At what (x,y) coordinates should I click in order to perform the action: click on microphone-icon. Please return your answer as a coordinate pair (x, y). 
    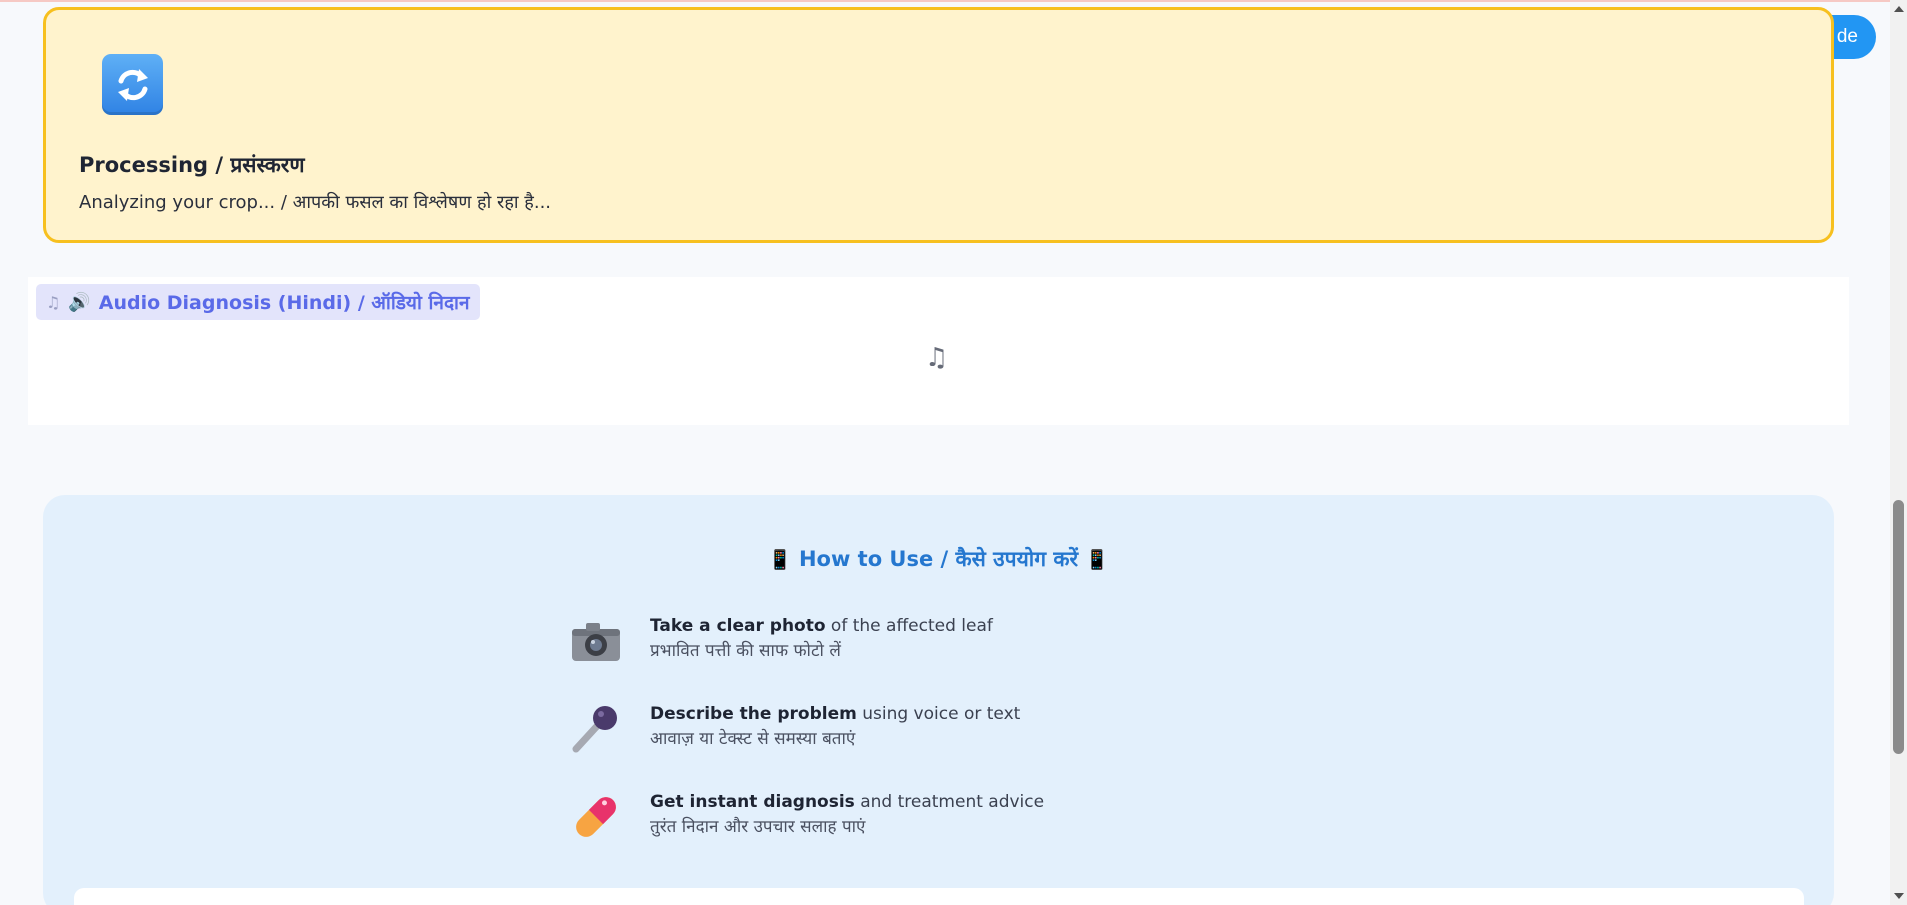
    Looking at the image, I should click on (596, 729).